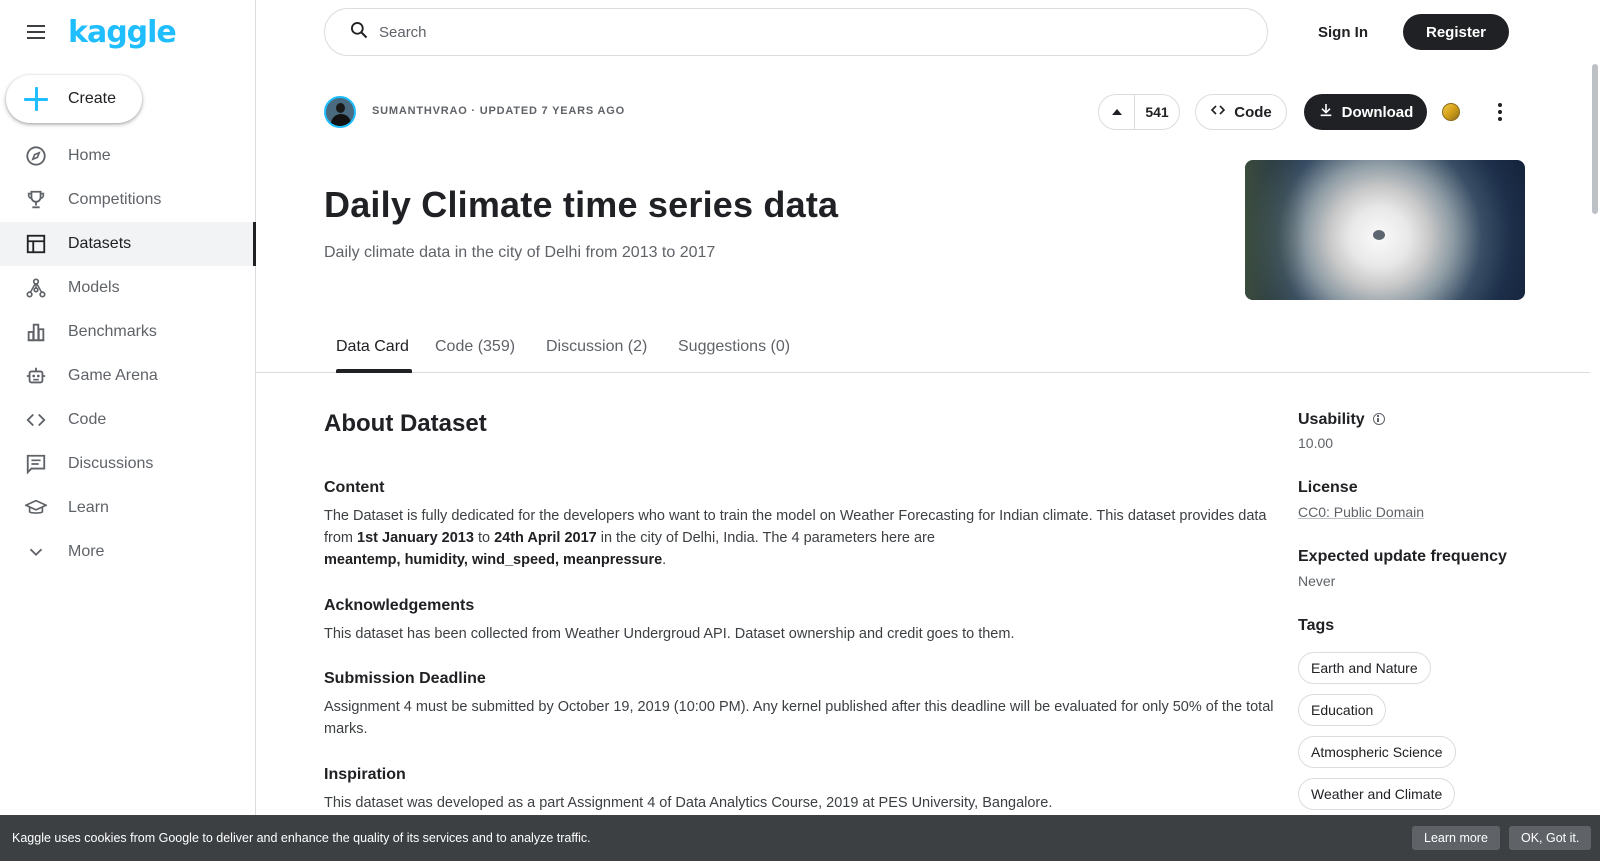 The height and width of the screenshot is (861, 1600). What do you see at coordinates (1326, 112) in the screenshot?
I see `download-icon` at bounding box center [1326, 112].